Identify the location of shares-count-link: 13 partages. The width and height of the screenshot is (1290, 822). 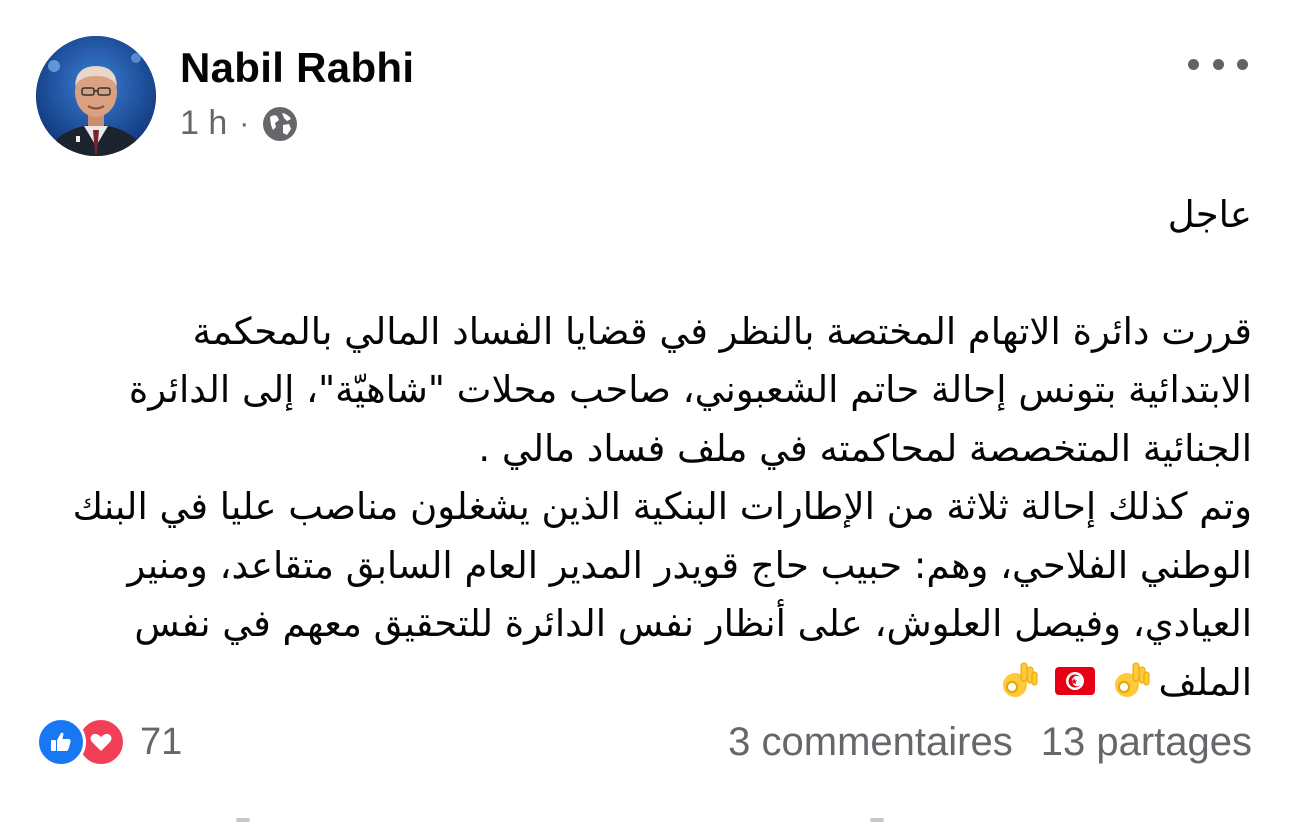
(1146, 742).